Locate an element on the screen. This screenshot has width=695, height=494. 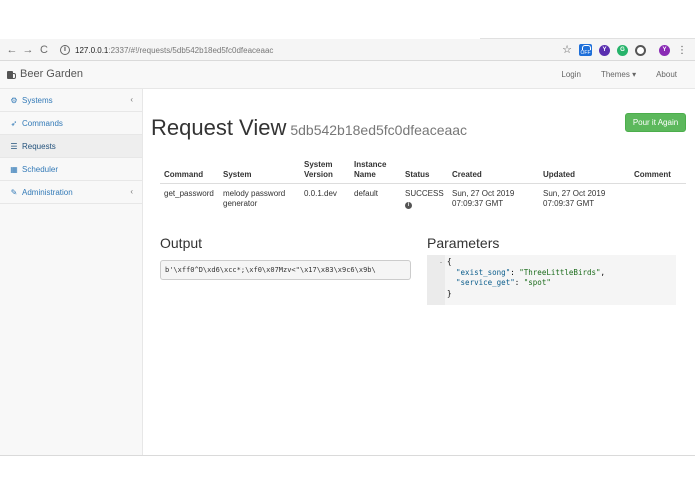
circle-extension-icon is located at coordinates (640, 50).